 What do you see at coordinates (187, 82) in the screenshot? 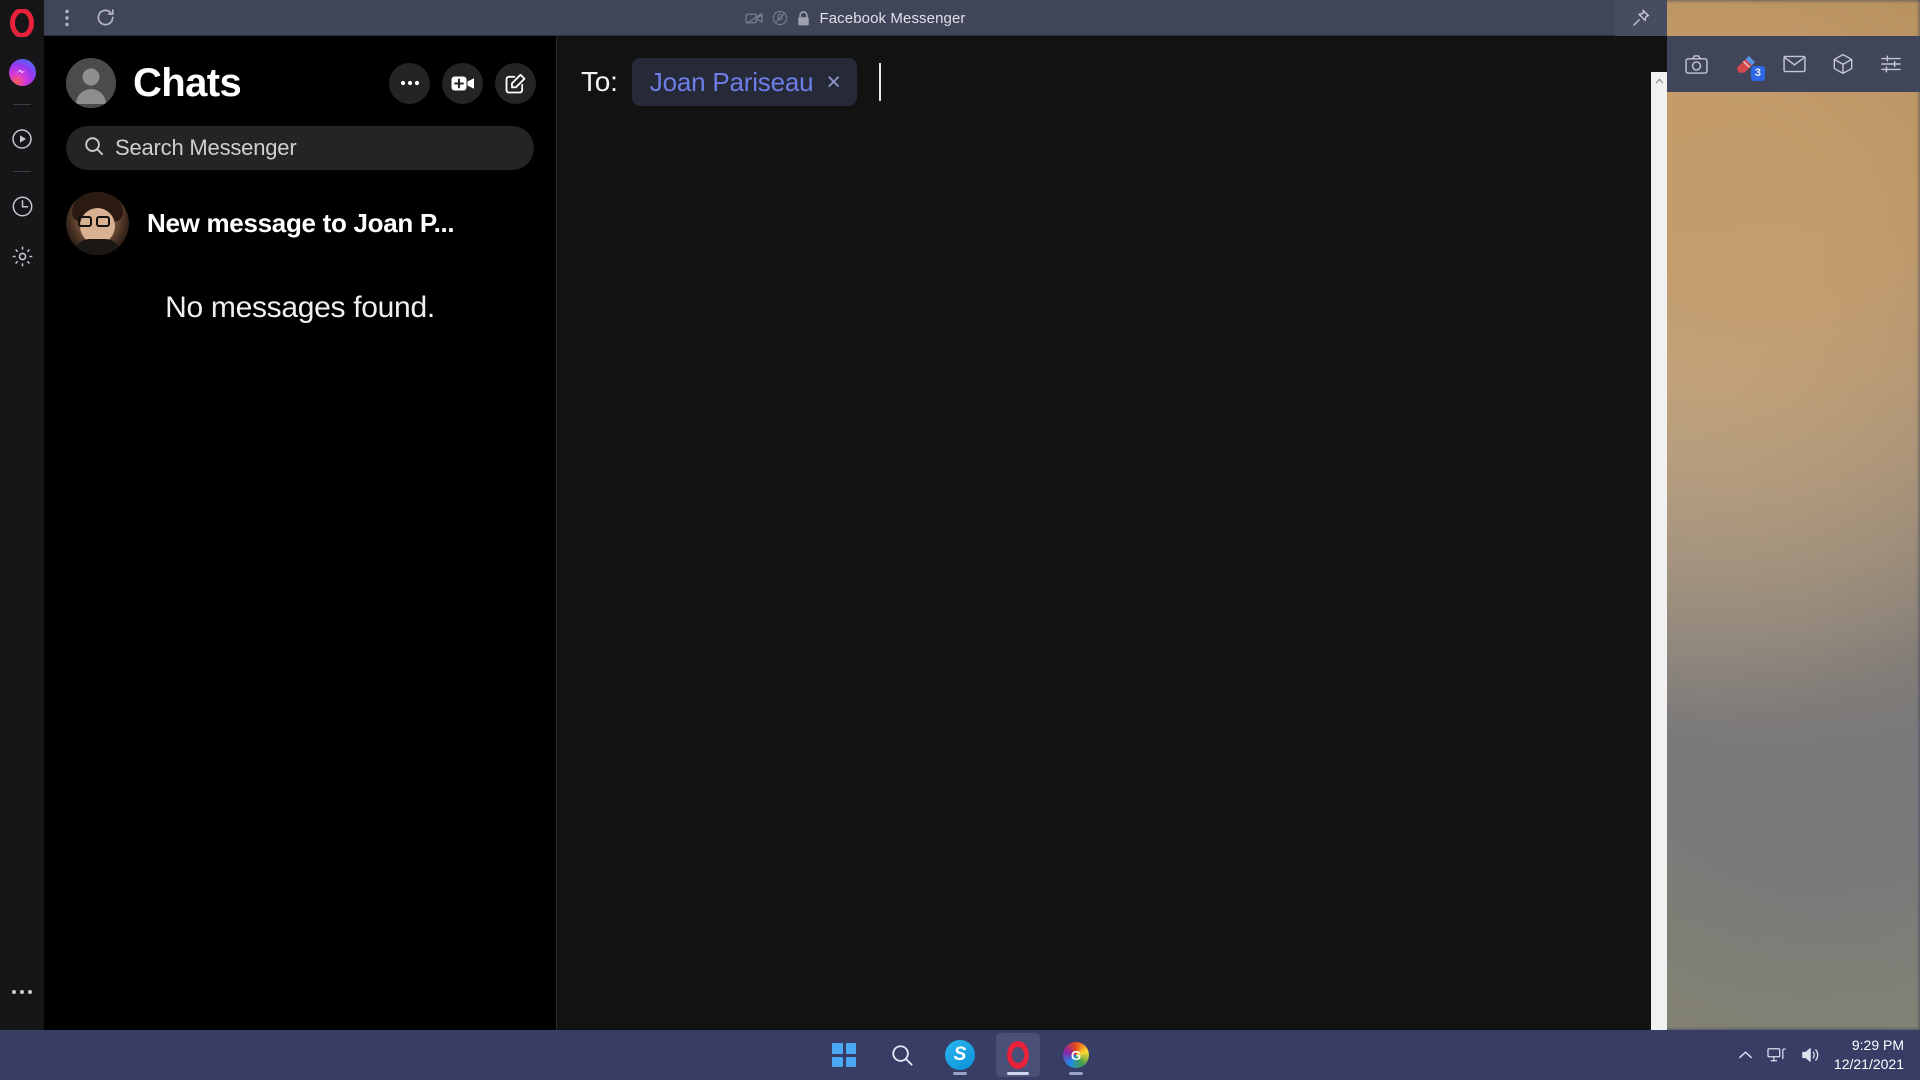
I see `page-title: Chats` at bounding box center [187, 82].